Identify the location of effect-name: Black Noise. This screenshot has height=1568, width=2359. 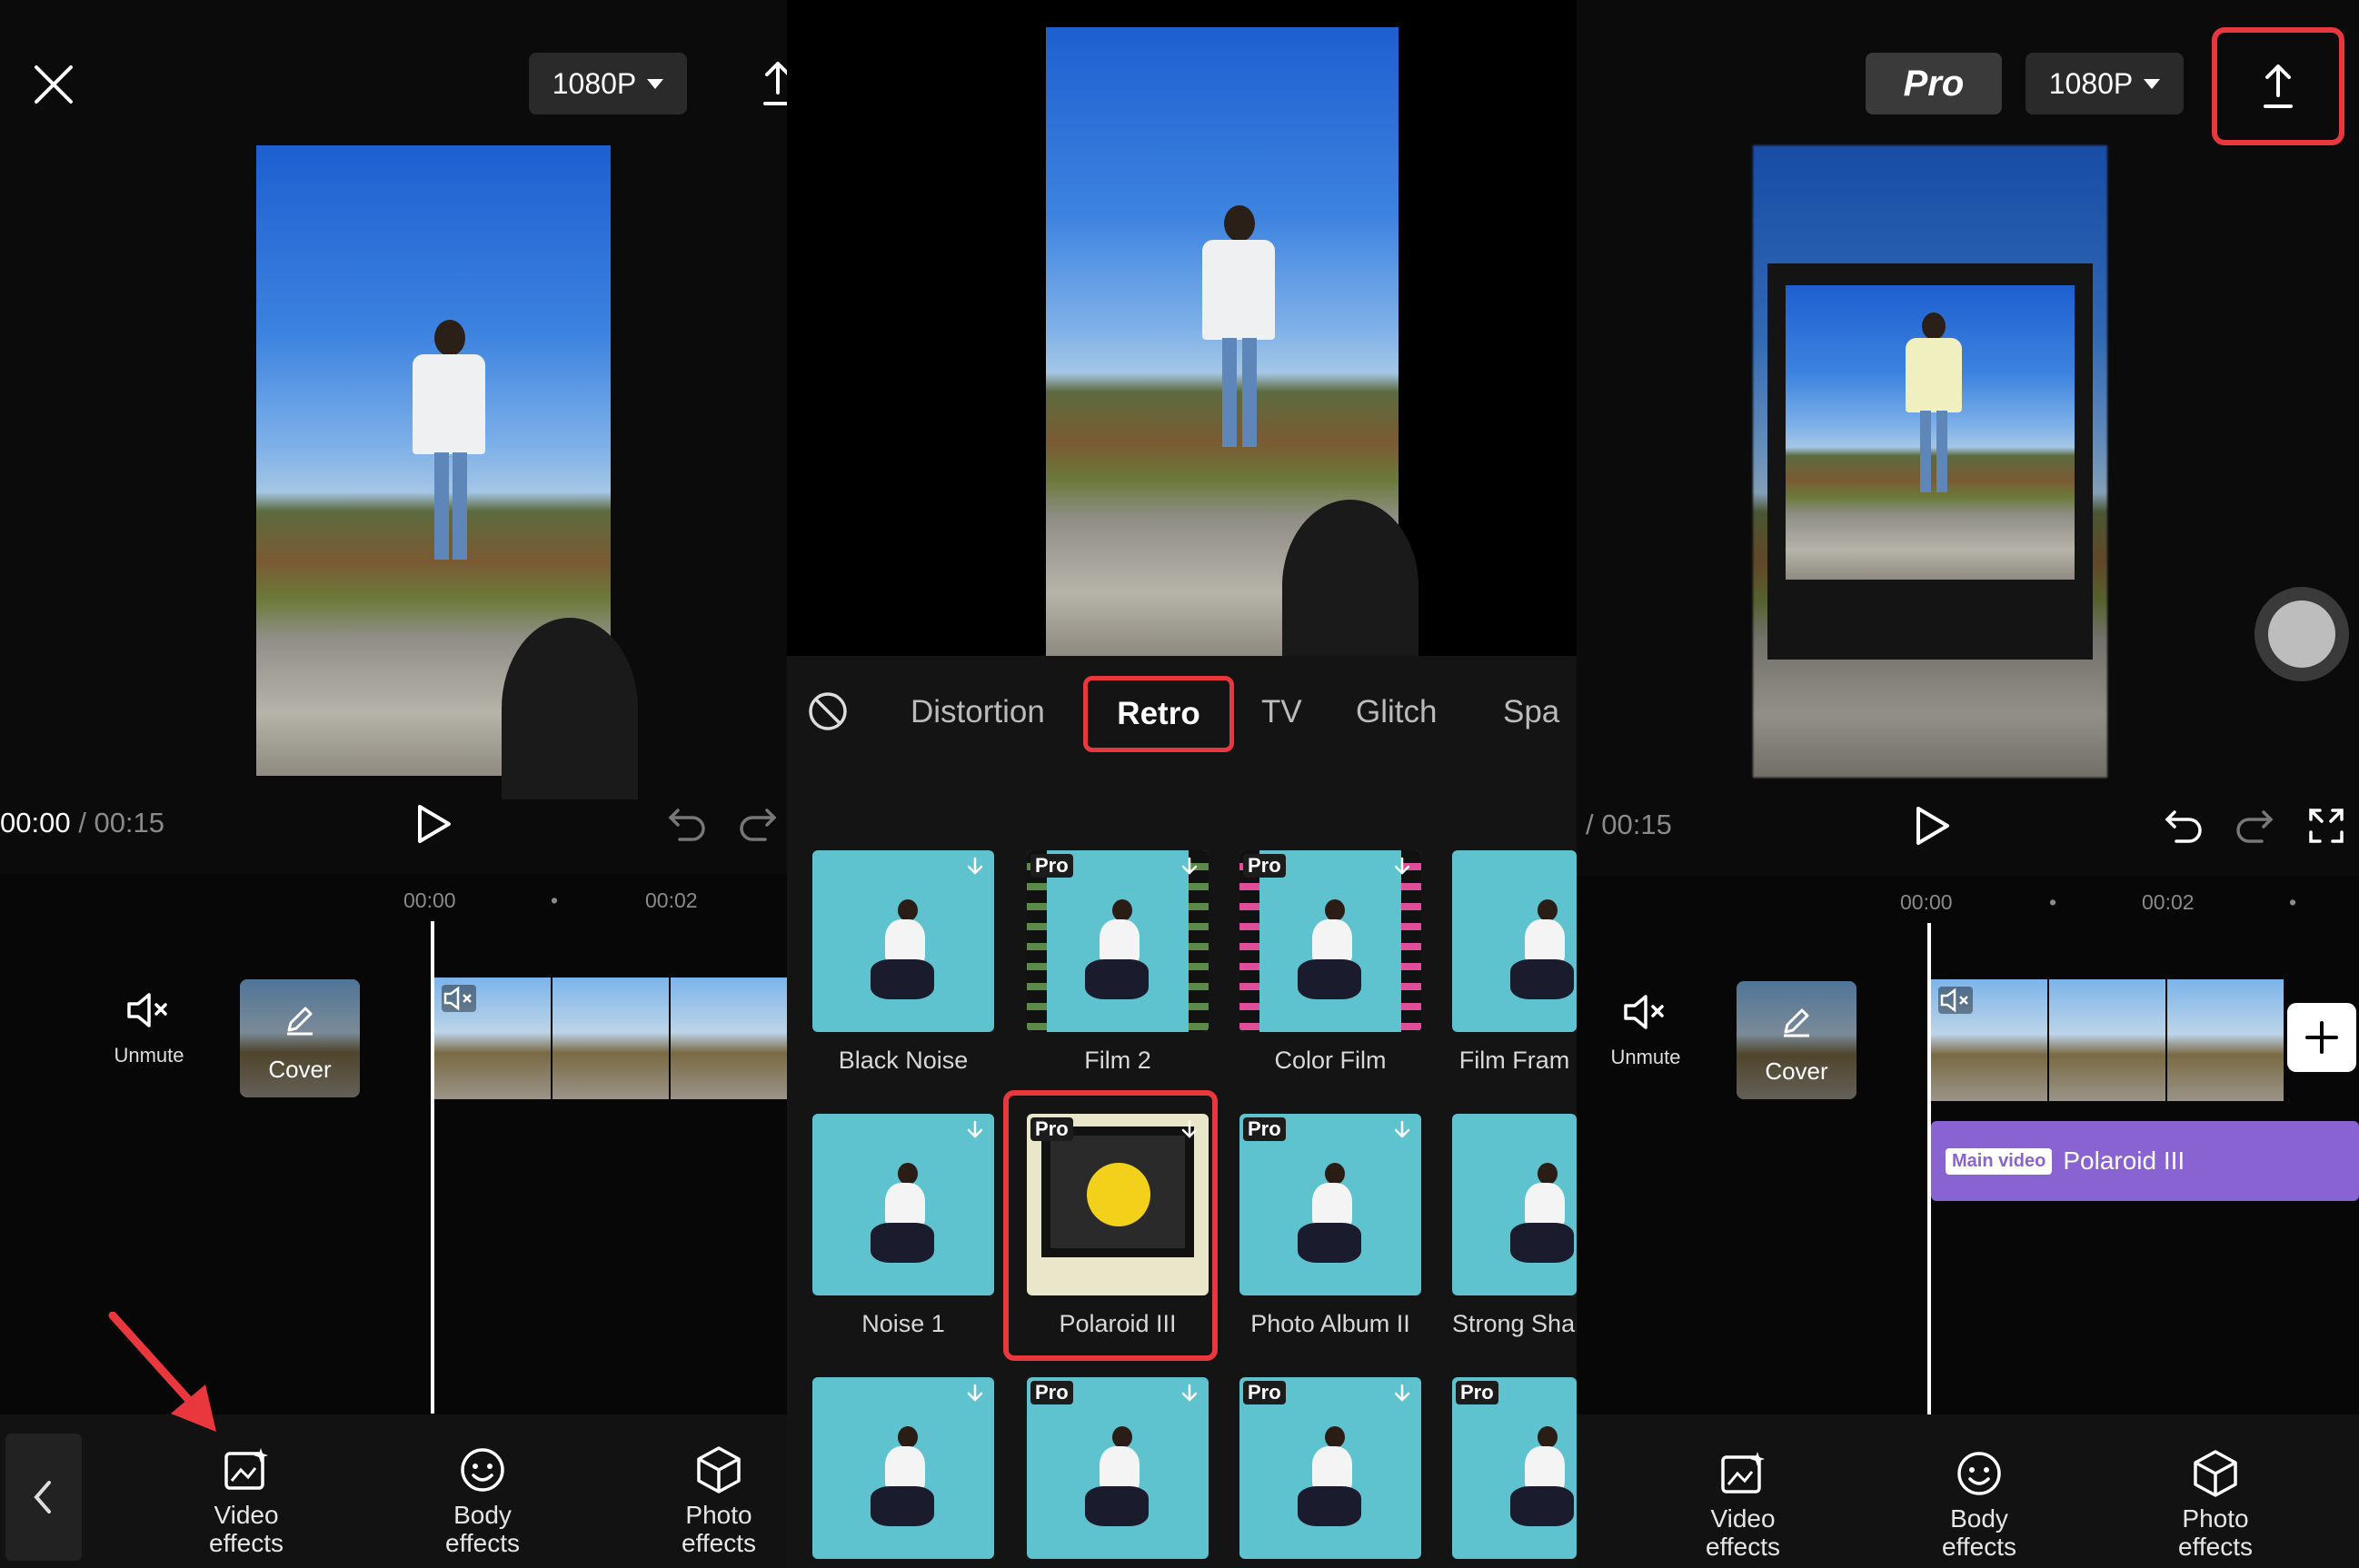
(903, 1061).